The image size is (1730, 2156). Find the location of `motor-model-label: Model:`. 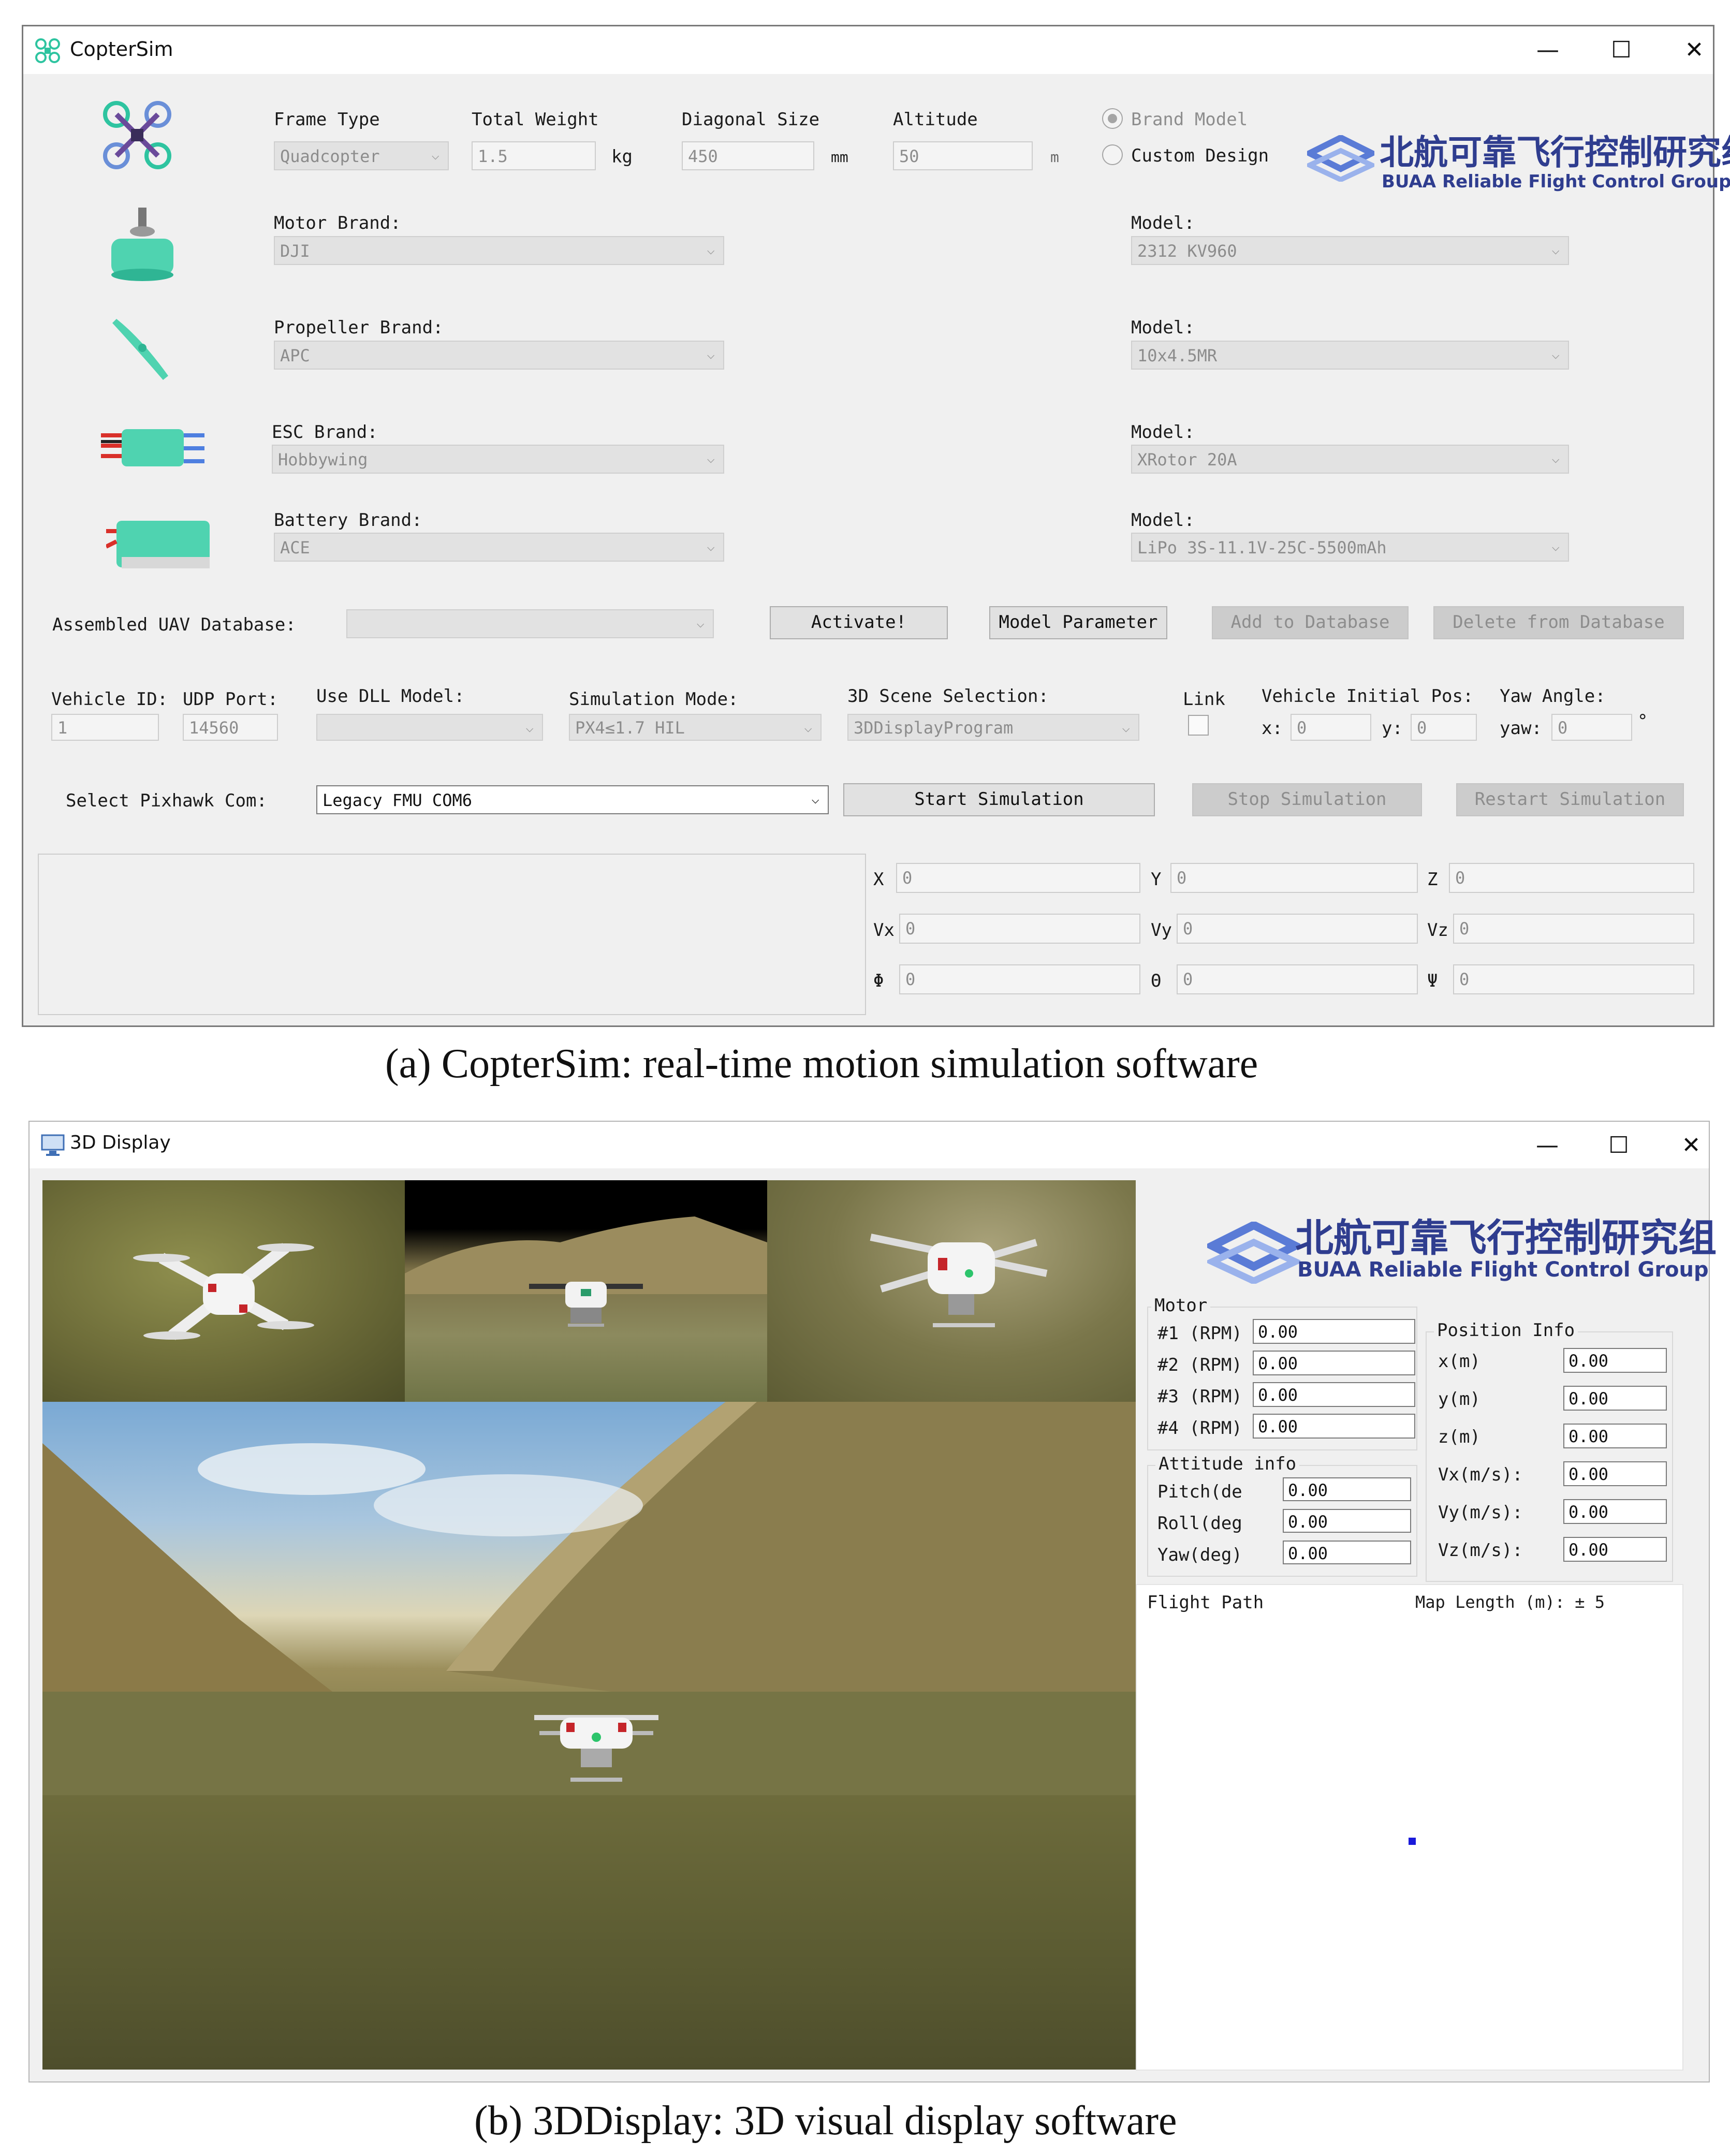

motor-model-label: Model: is located at coordinates (1163, 223).